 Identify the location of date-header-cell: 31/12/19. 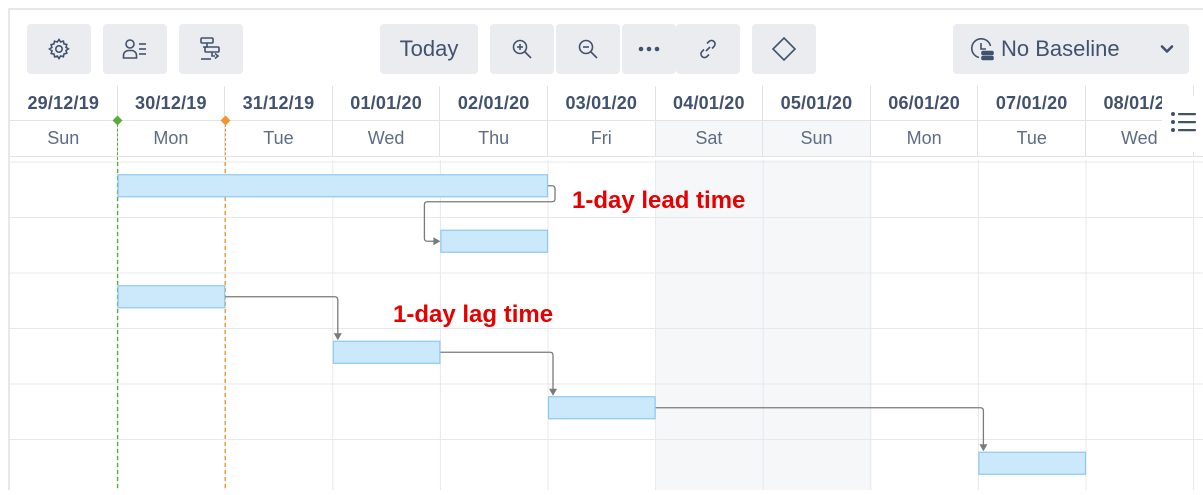
(279, 103).